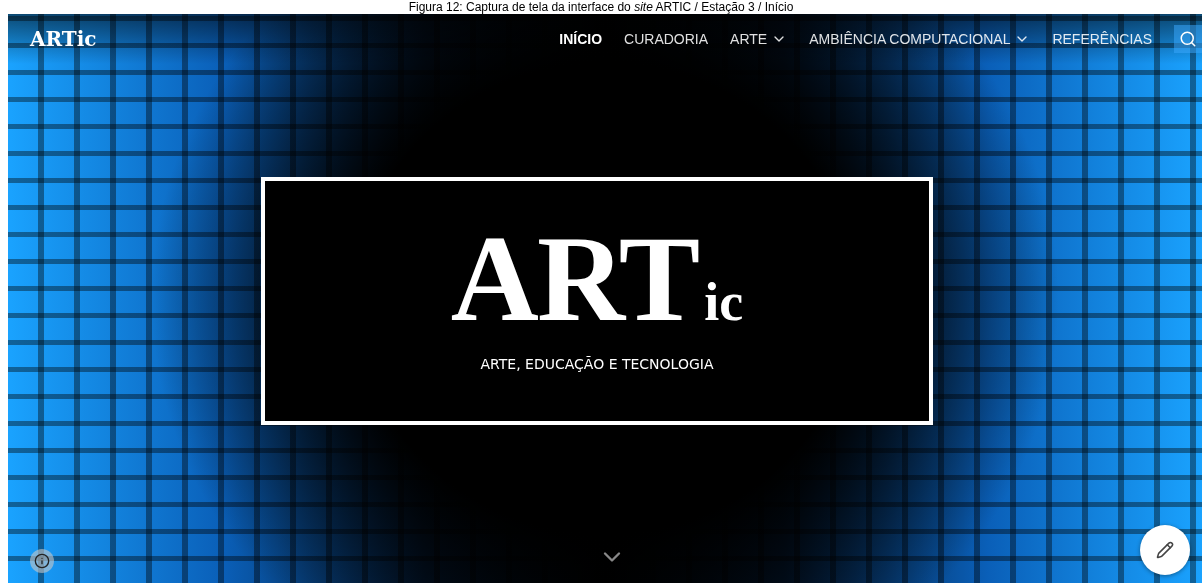  I want to click on hero-subtitle: ARTE, EDUCAÇÃO E TECNOLOGIA, so click(597, 364).